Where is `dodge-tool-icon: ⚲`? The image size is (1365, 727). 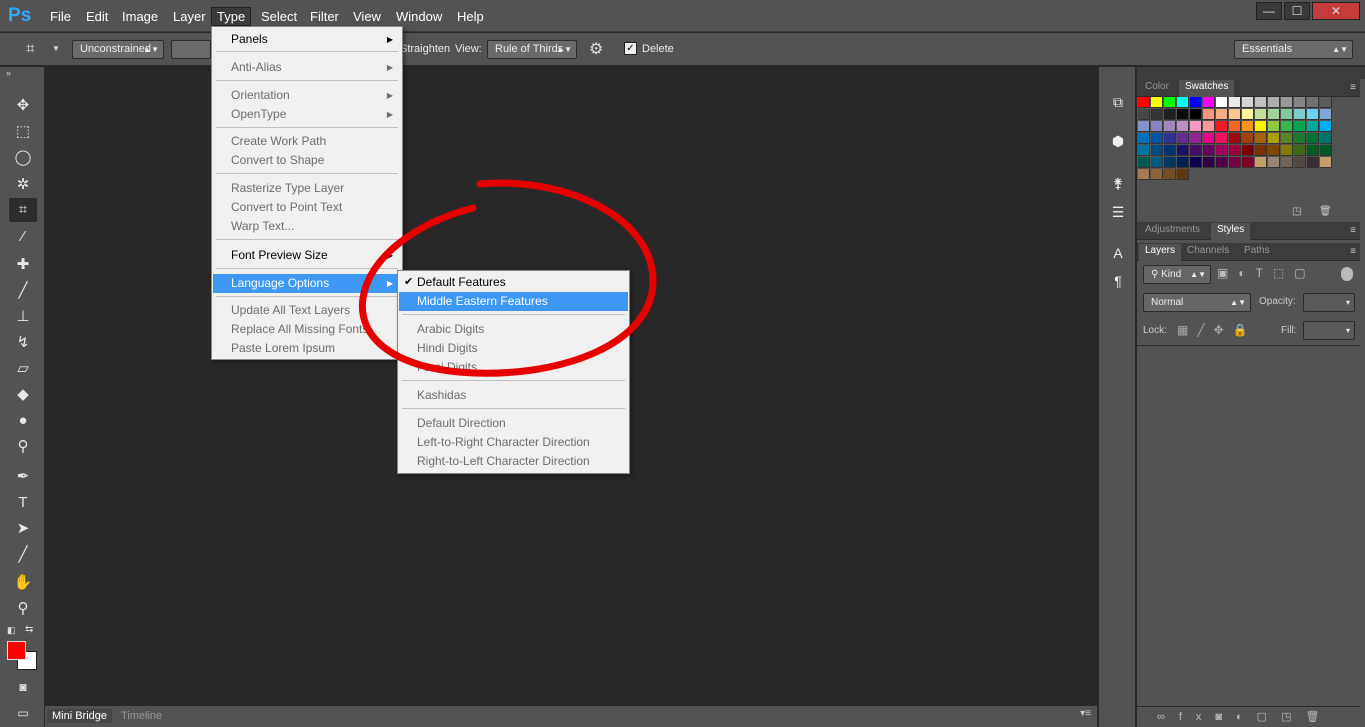
dodge-tool-icon: ⚲ is located at coordinates (23, 447).